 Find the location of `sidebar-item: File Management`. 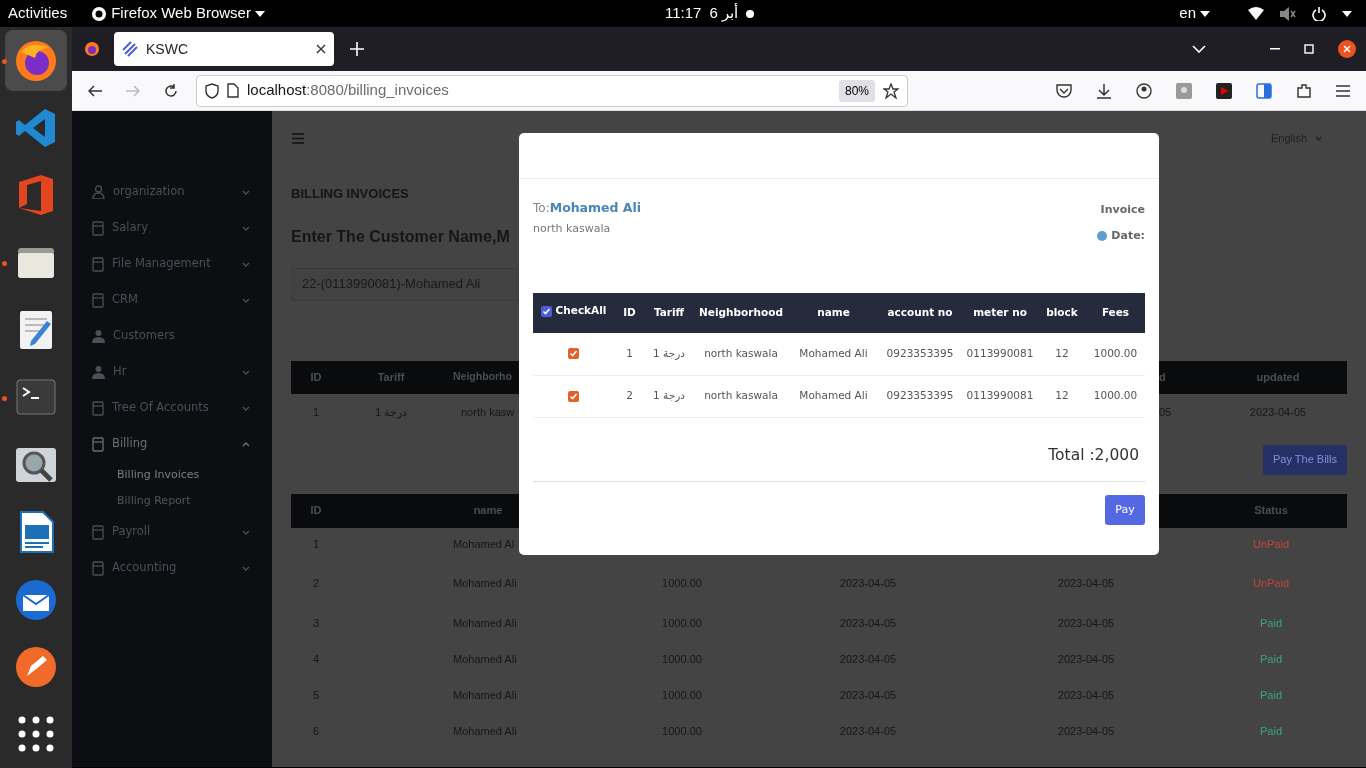

sidebar-item: File Management is located at coordinates (172, 264).